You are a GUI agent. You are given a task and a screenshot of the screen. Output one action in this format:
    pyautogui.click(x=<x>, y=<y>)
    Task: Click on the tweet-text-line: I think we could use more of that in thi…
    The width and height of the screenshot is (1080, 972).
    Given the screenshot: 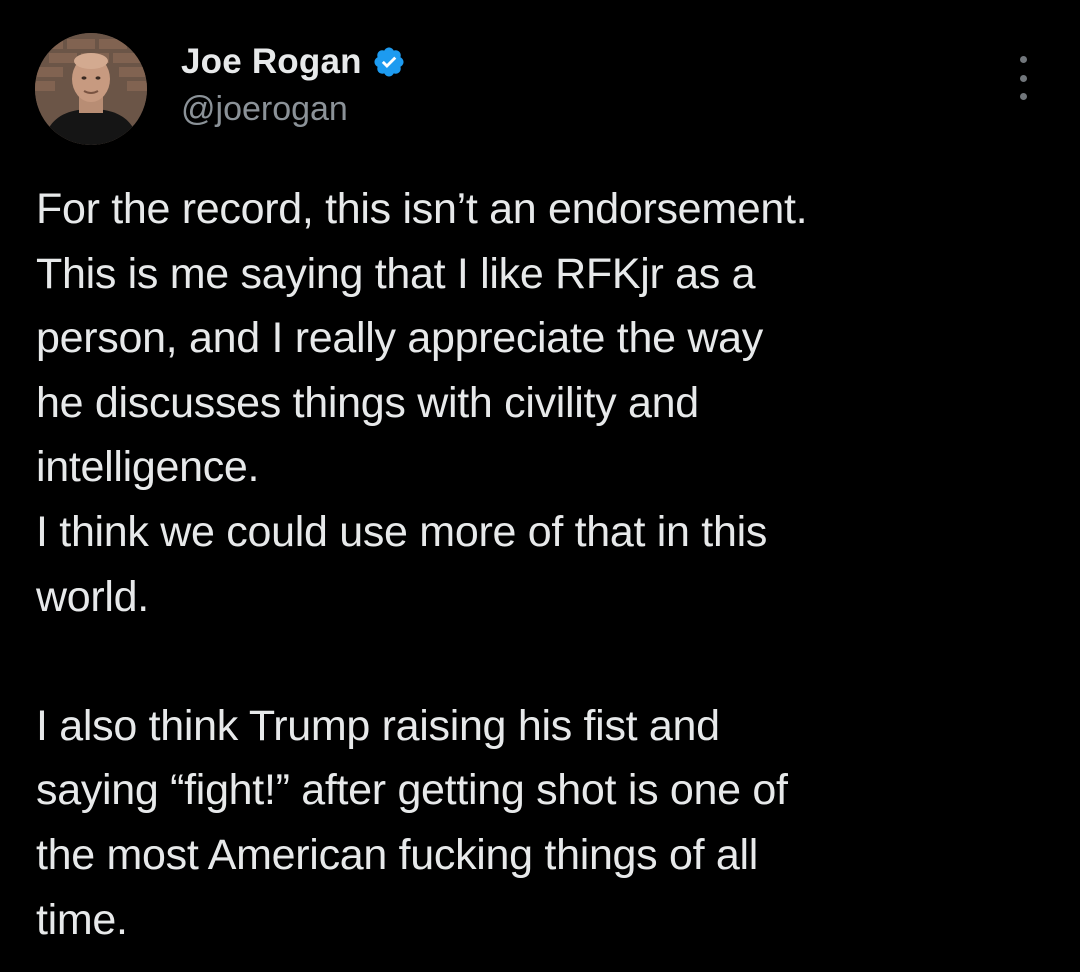 What is the action you would take?
    pyautogui.click(x=402, y=531)
    